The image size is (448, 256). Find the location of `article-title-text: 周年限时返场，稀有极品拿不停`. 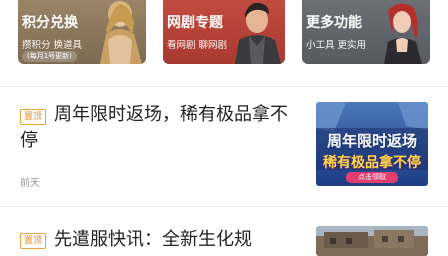

article-title-text: 周年限时返场，稀有极品拿不停 is located at coordinates (154, 127).